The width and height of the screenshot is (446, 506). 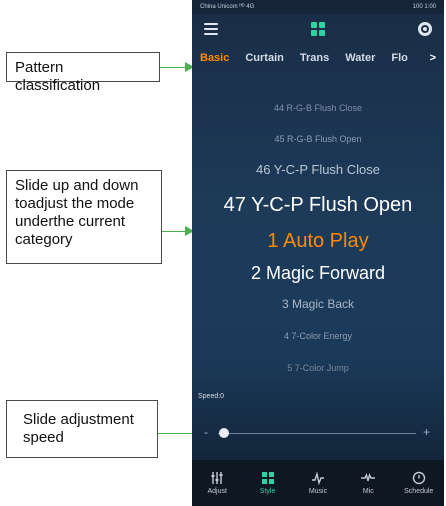 I want to click on nav-mic: Mic, so click(x=368, y=483).